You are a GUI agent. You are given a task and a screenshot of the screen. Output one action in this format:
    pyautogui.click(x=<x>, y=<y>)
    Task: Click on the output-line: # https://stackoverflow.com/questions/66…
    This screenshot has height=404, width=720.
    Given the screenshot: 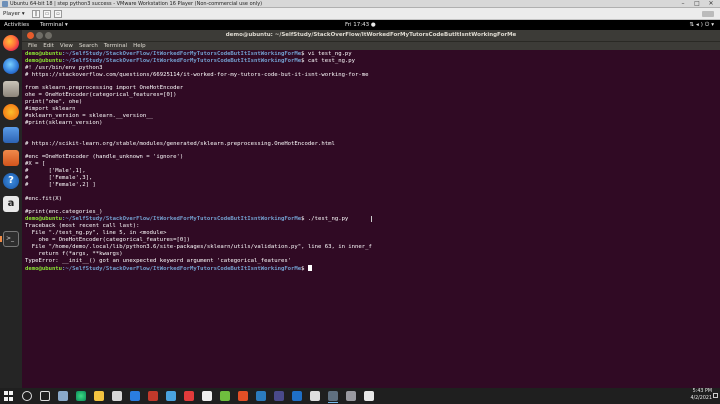 What is the action you would take?
    pyautogui.click(x=197, y=74)
    